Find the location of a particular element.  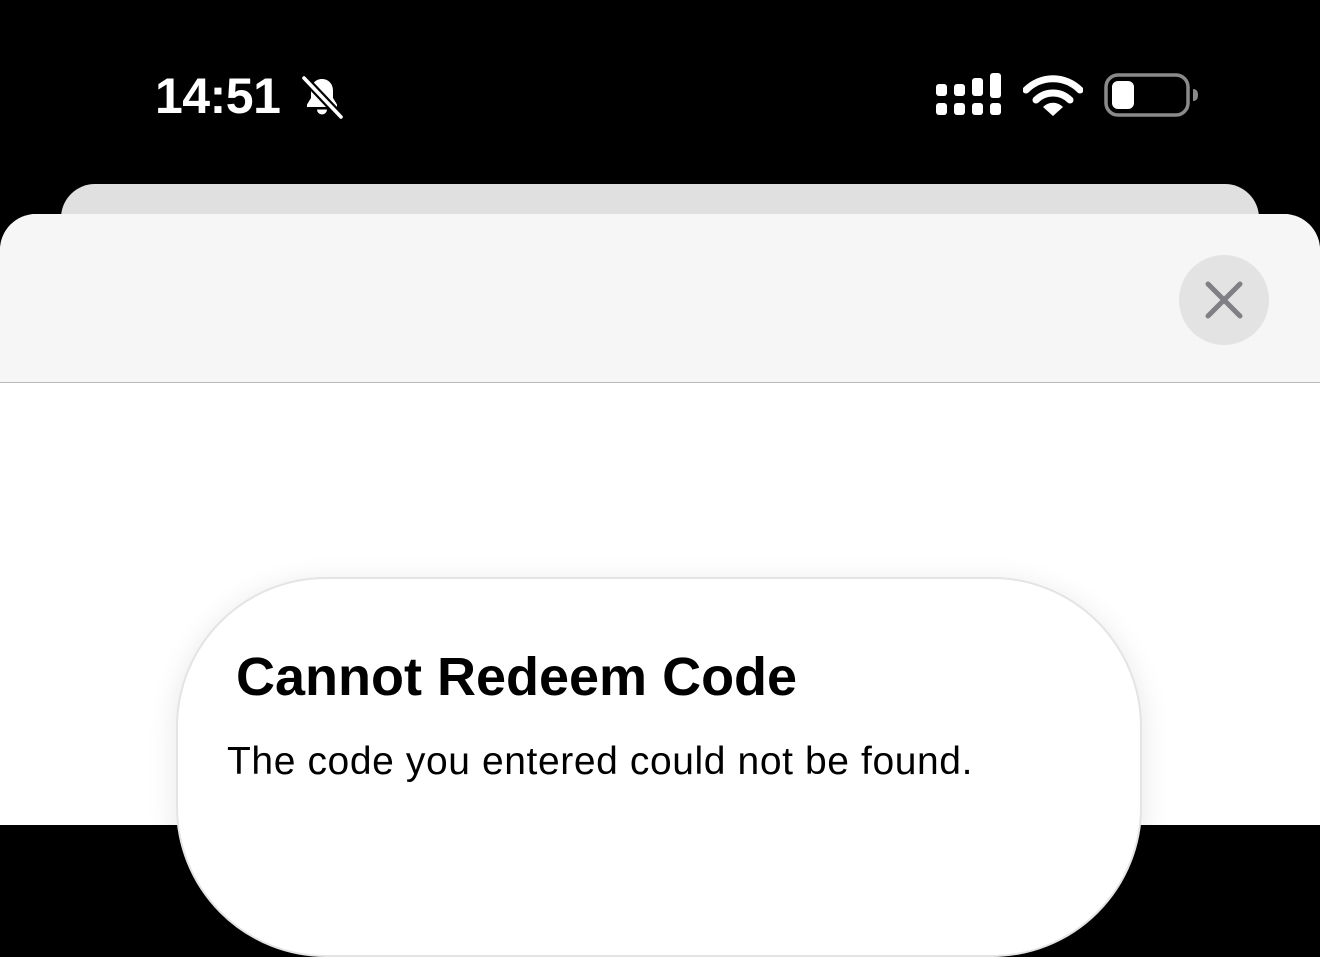

close-icon is located at coordinates (1224, 300).